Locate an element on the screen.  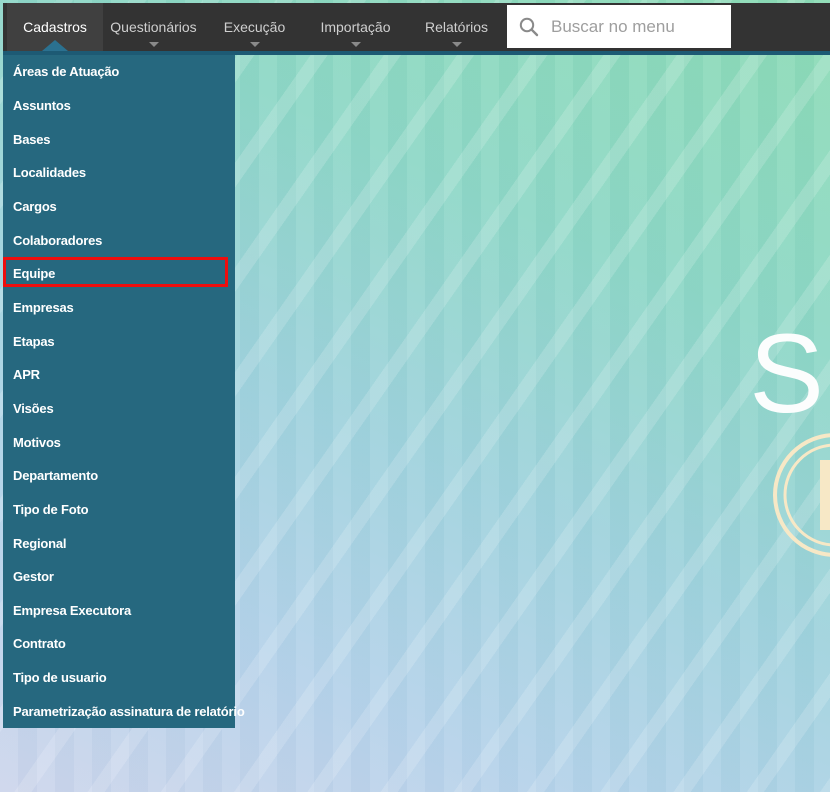
menu-item-equipe: Equipe is located at coordinates (119, 273).